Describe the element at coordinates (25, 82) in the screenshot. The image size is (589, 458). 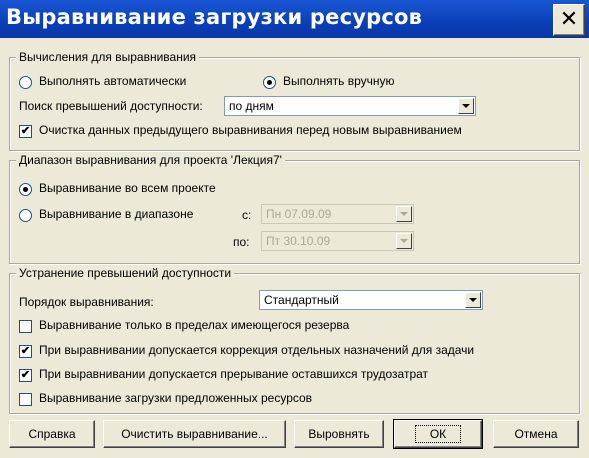
I see `radio-auto` at that location.